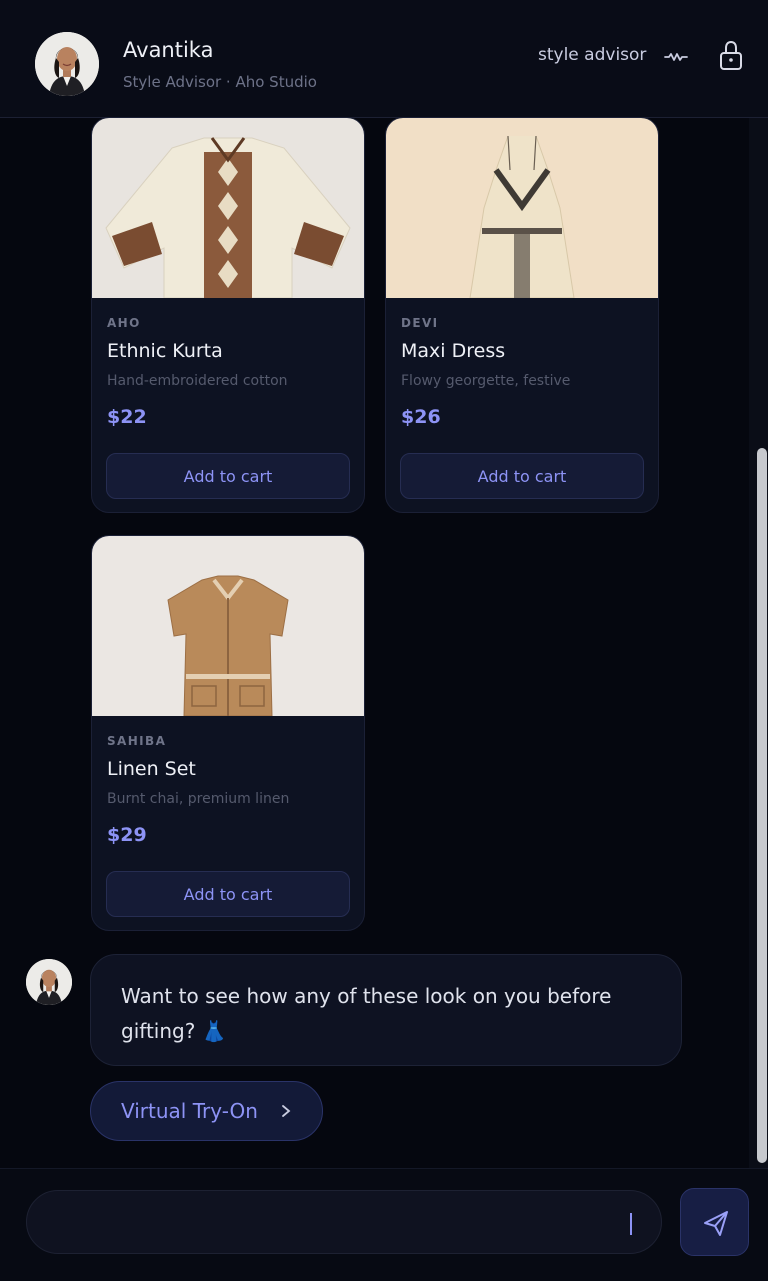 The image size is (768, 1281). What do you see at coordinates (127, 417) in the screenshot?
I see `product-price: $22` at bounding box center [127, 417].